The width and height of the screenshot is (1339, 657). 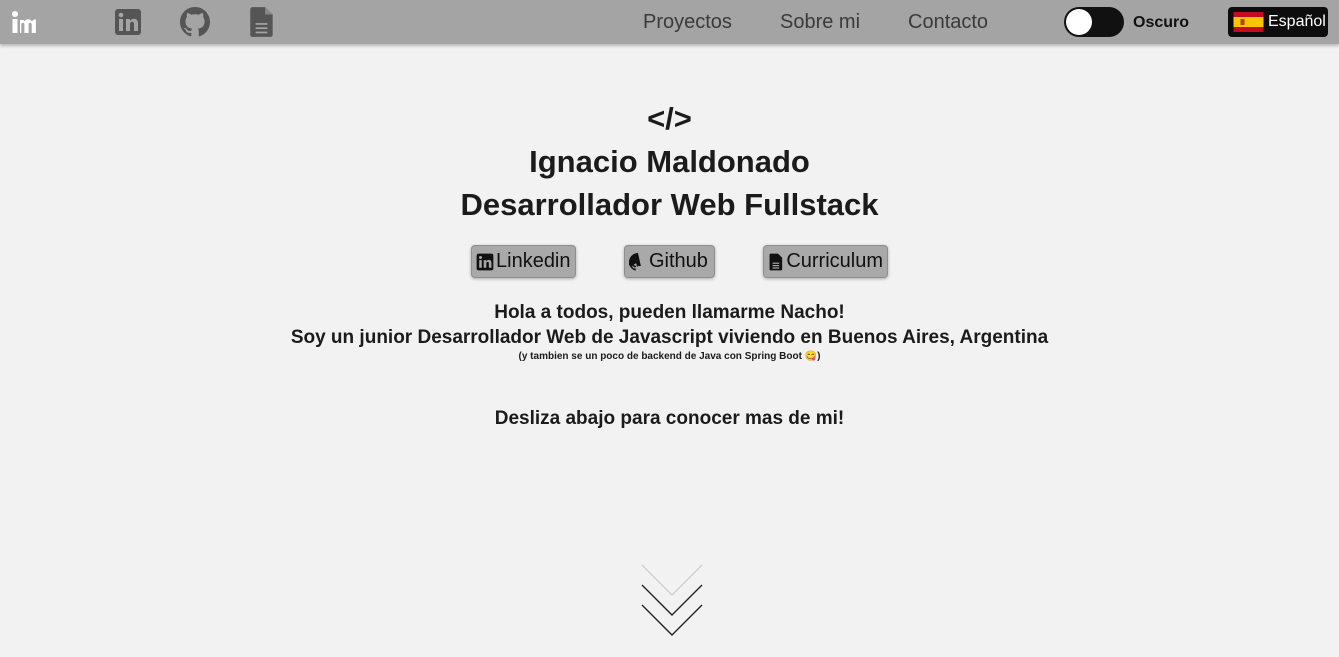 What do you see at coordinates (678, 261) in the screenshot?
I see `github-button-label: Github` at bounding box center [678, 261].